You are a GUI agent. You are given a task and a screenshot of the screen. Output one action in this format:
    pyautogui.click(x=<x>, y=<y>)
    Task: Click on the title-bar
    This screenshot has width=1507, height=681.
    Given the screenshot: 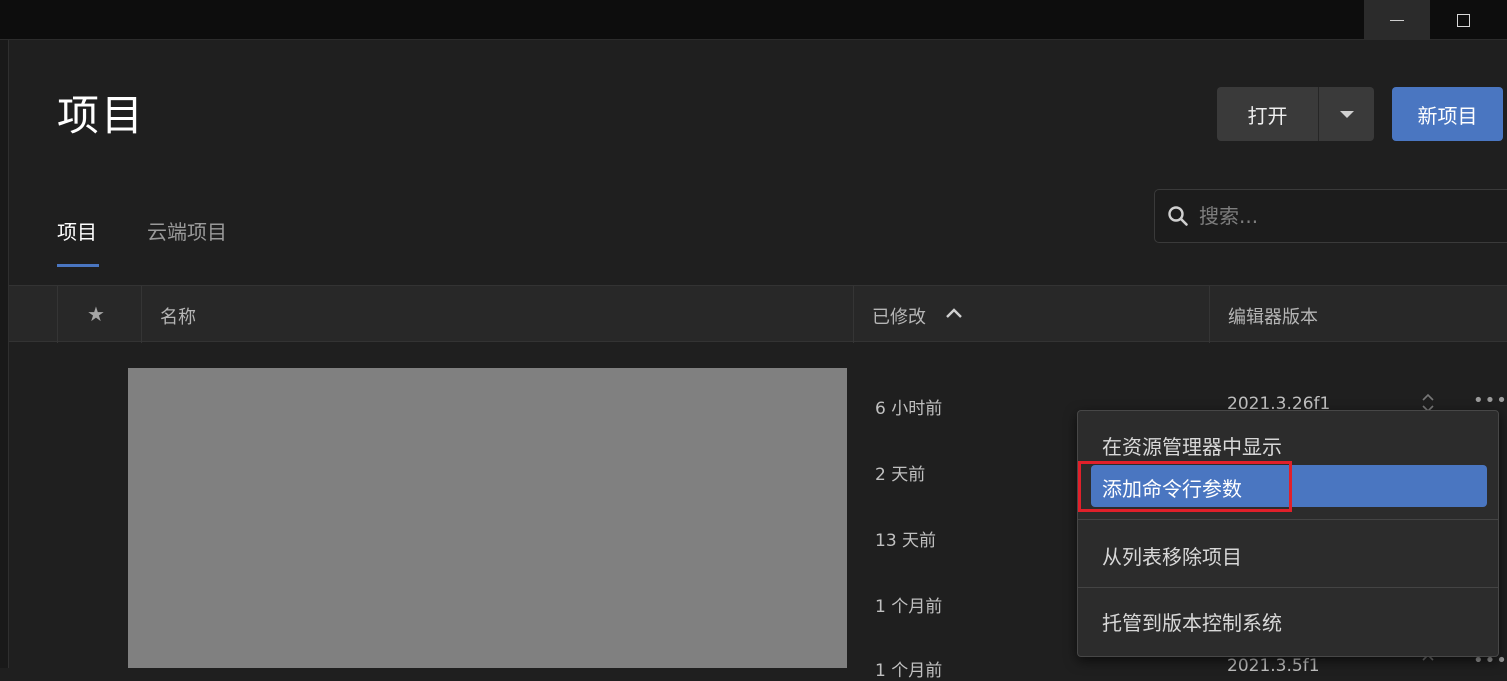 What is the action you would take?
    pyautogui.click(x=753, y=20)
    